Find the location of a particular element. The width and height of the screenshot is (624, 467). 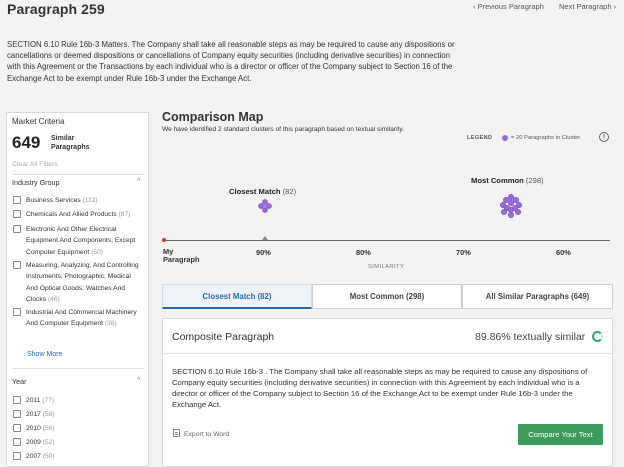

filter-label: 2011 is located at coordinates (33, 400).